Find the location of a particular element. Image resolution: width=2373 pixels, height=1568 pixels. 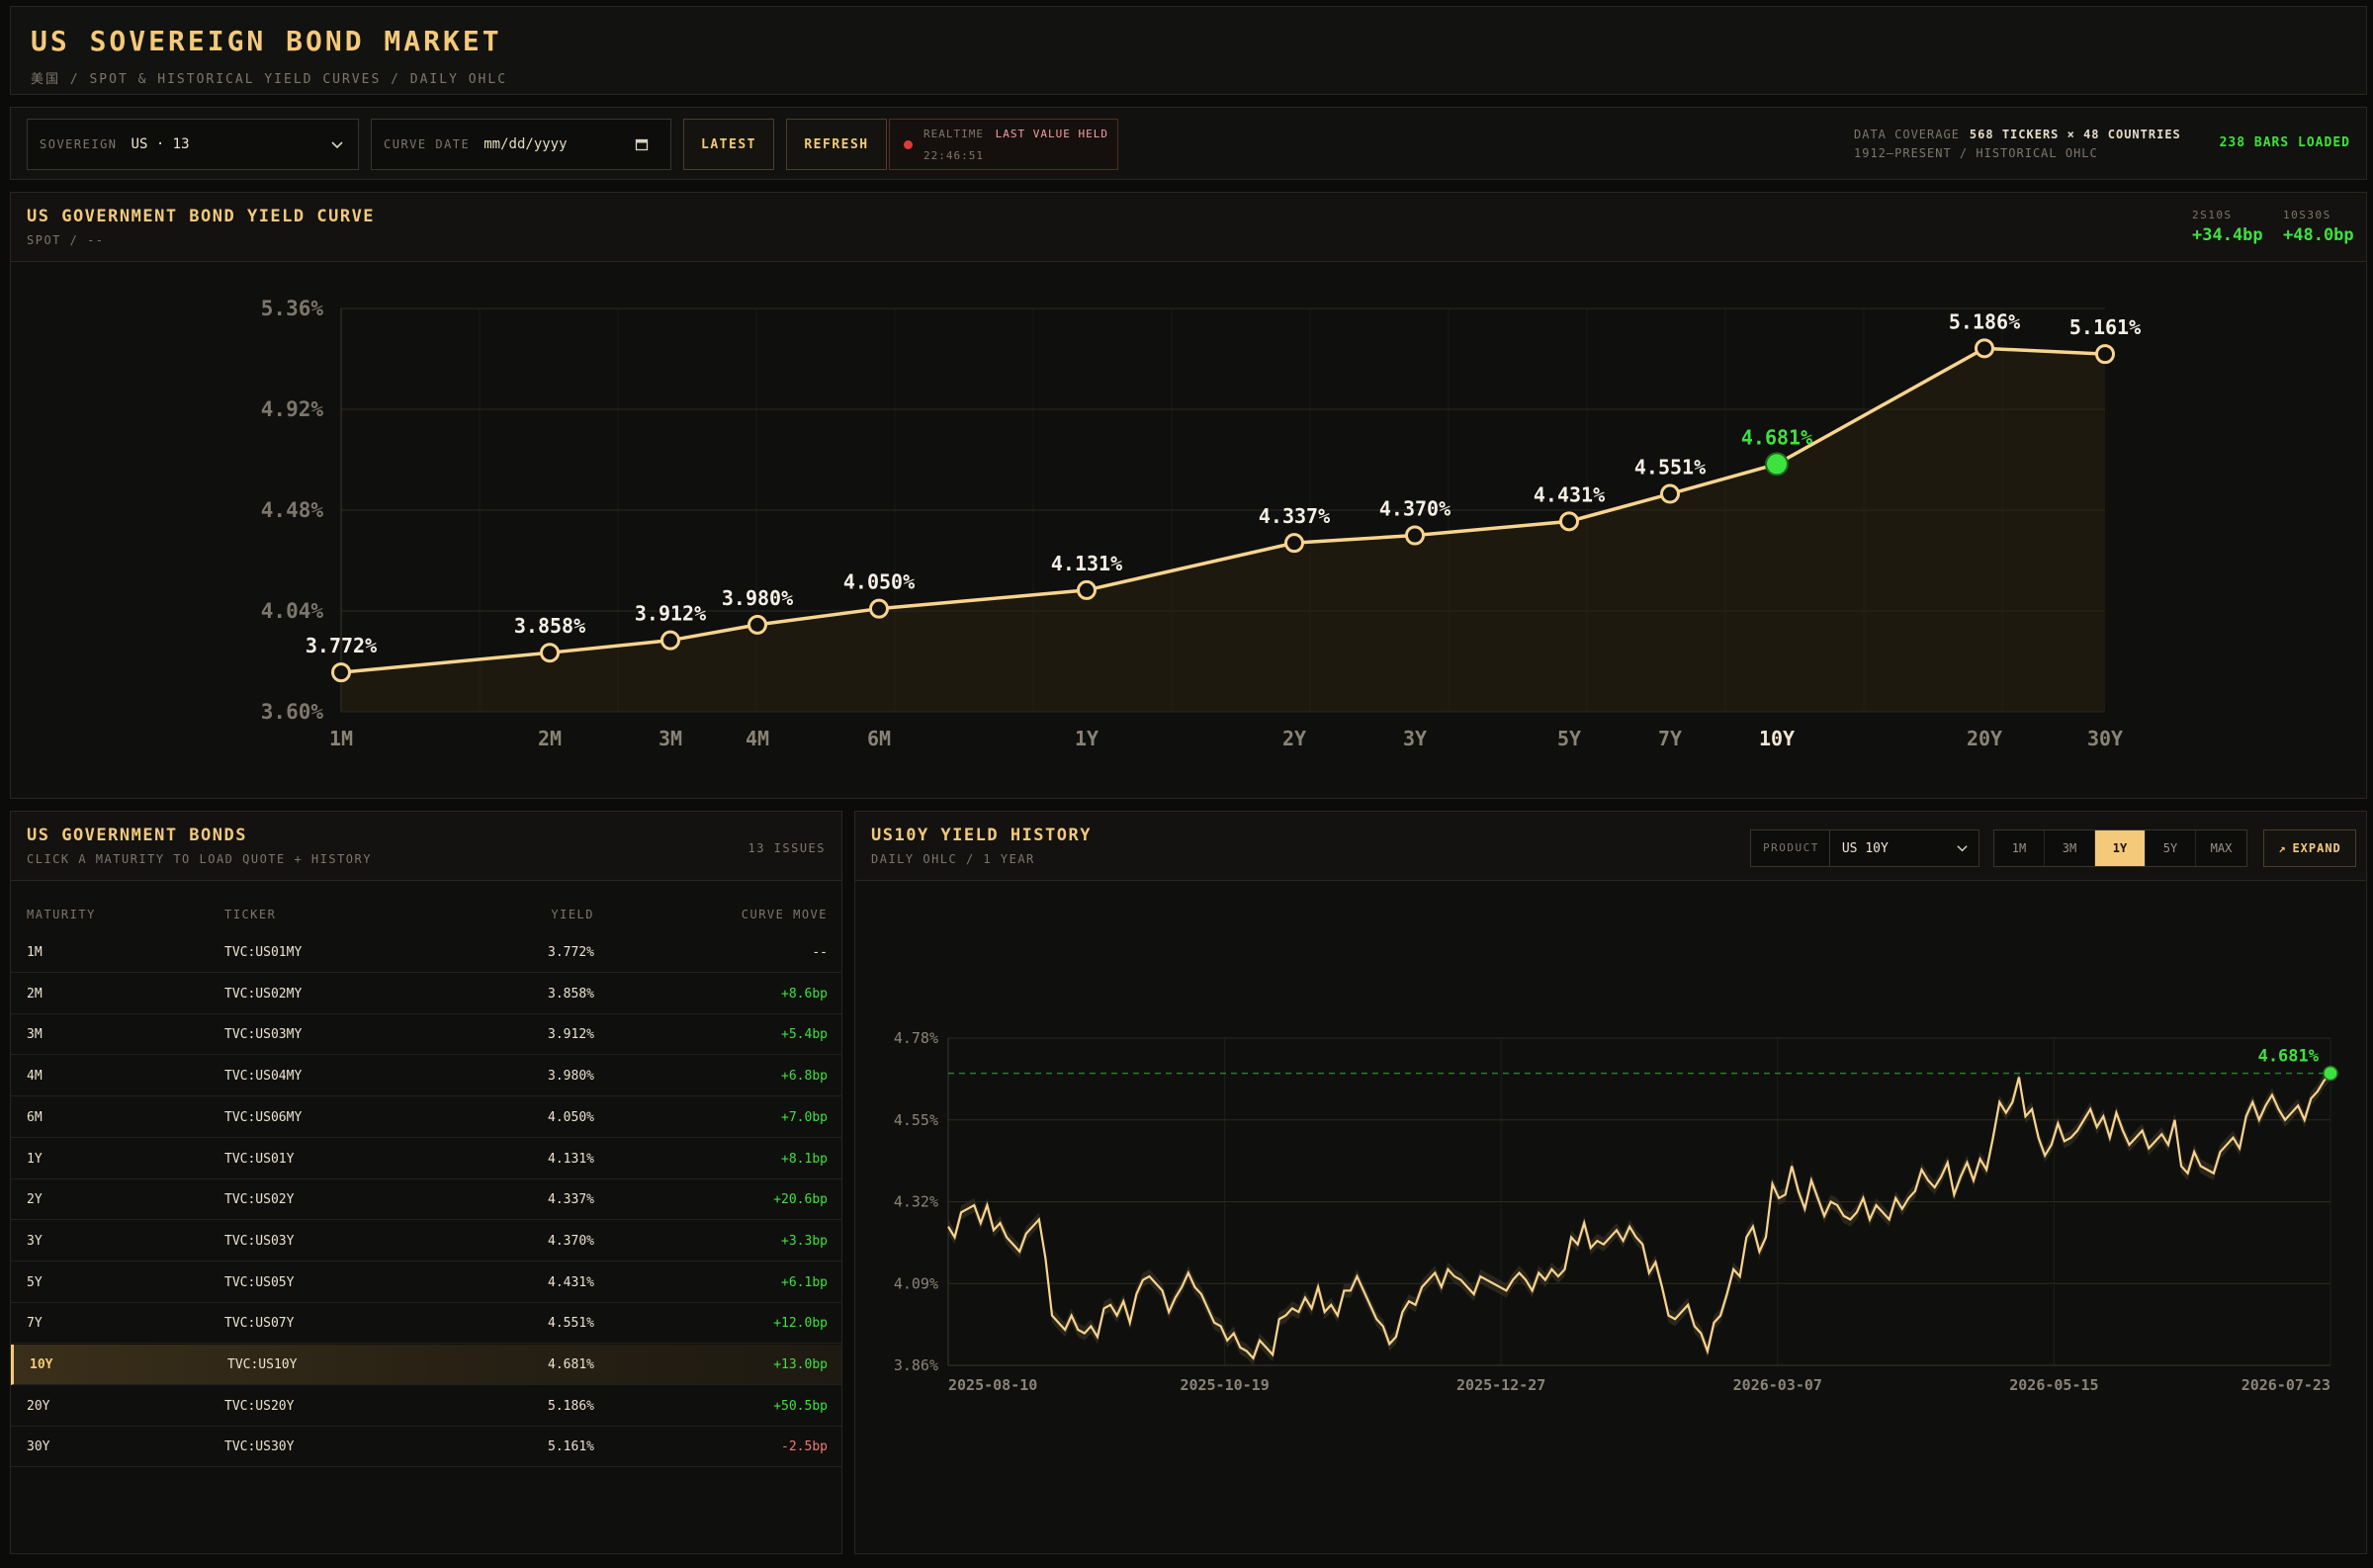

x-tick-label: 3M is located at coordinates (670, 738).